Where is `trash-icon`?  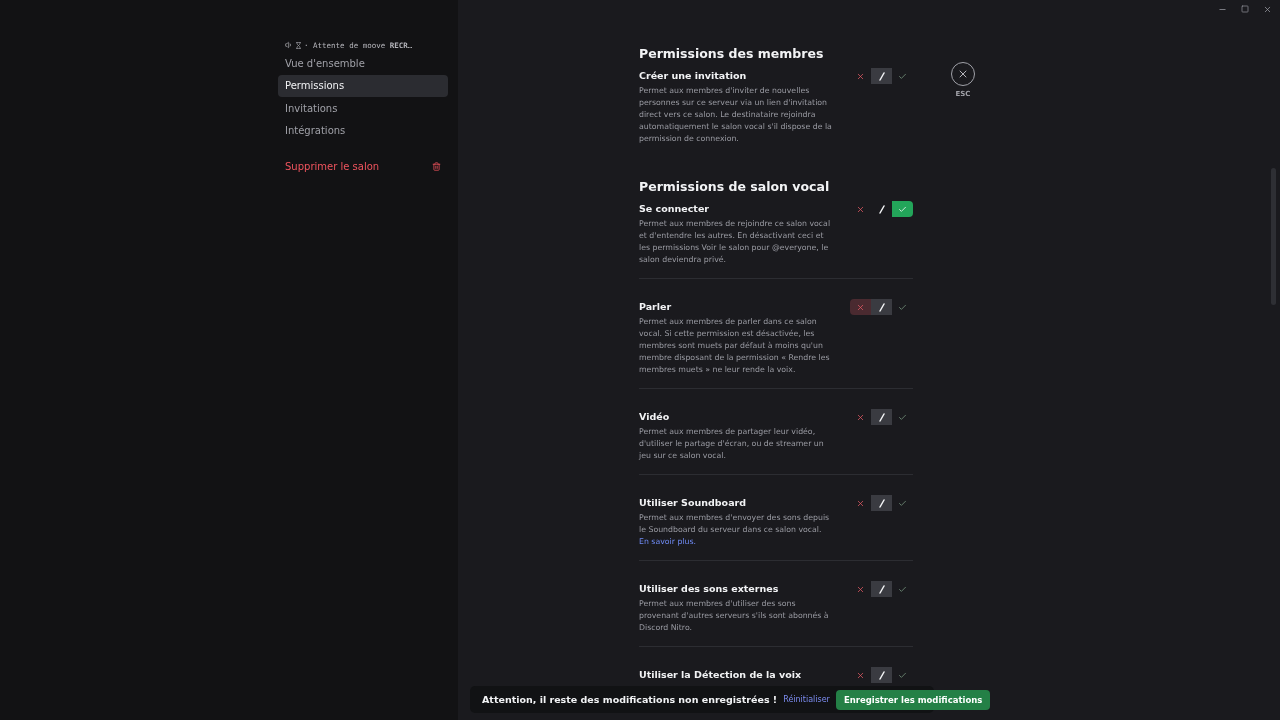 trash-icon is located at coordinates (436, 166).